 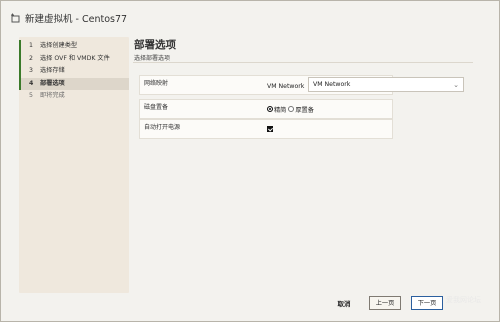 I want to click on step-item-1: 1 选择创建类型, so click(x=74, y=46).